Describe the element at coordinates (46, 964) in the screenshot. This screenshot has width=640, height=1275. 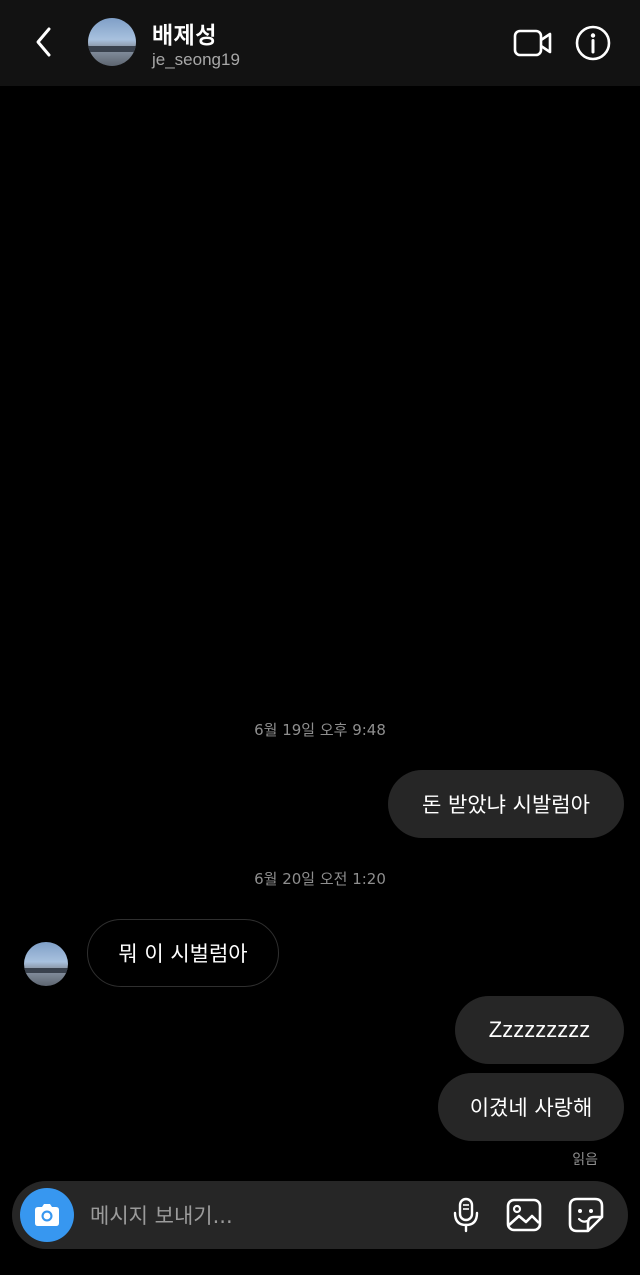
I see `sender-avatar` at that location.